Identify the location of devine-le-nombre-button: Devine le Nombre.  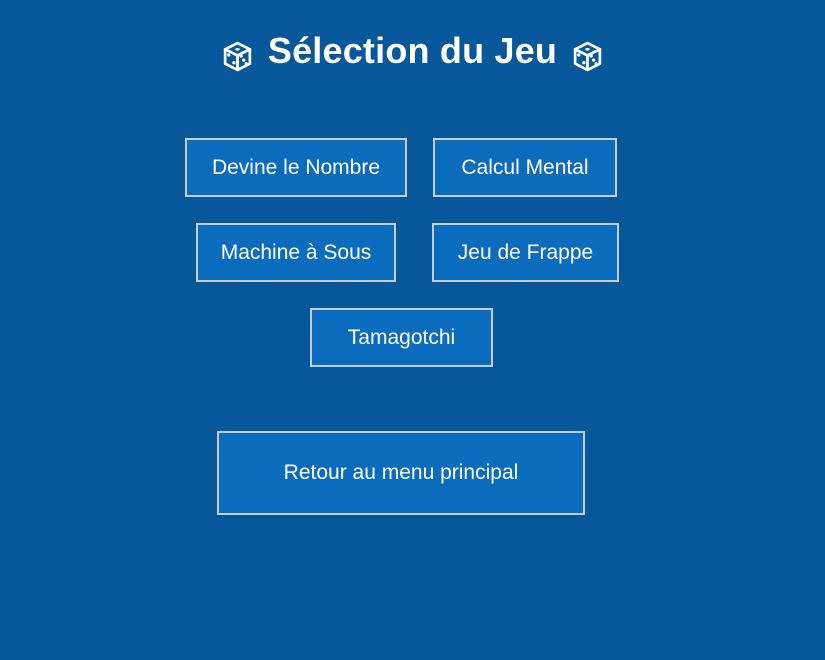
(296, 167).